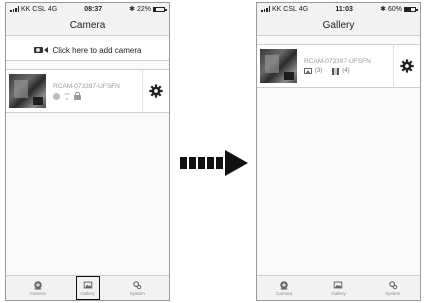 This screenshot has height=303, width=425. Describe the element at coordinates (67, 96) in the screenshot. I see `wifi-icon` at that location.